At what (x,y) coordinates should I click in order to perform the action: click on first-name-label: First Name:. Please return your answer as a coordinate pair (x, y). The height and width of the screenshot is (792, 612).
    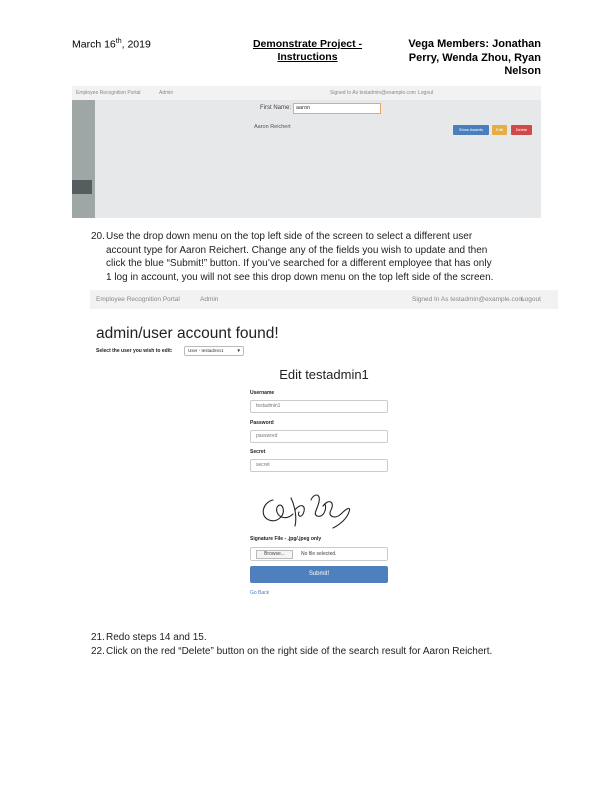
    Looking at the image, I should click on (276, 108).